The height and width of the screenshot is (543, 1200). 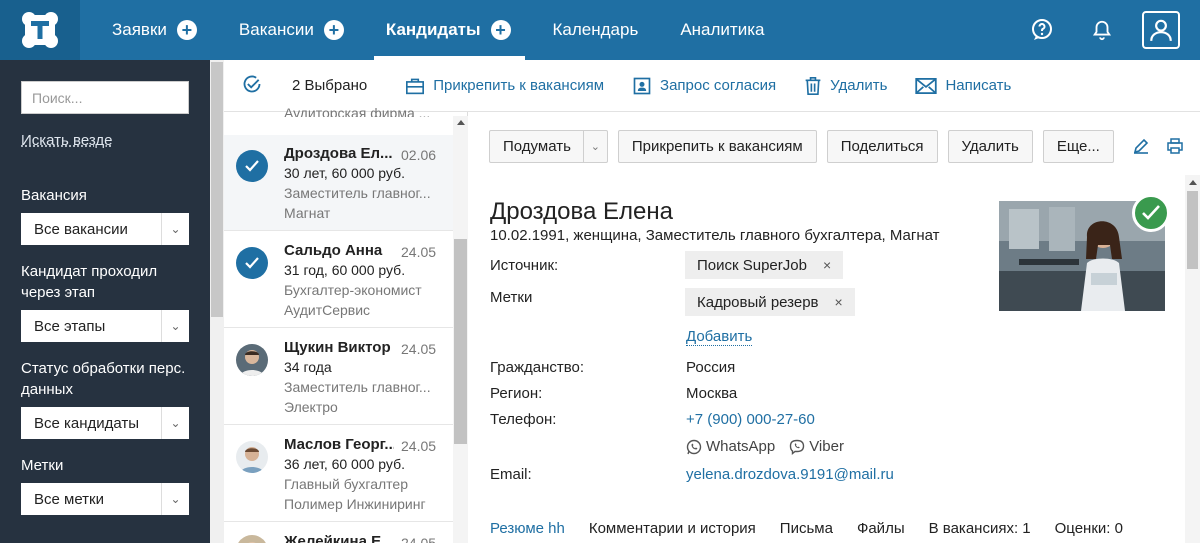 I want to click on filter-tags-select: Все метки ⌄, so click(x=105, y=499).